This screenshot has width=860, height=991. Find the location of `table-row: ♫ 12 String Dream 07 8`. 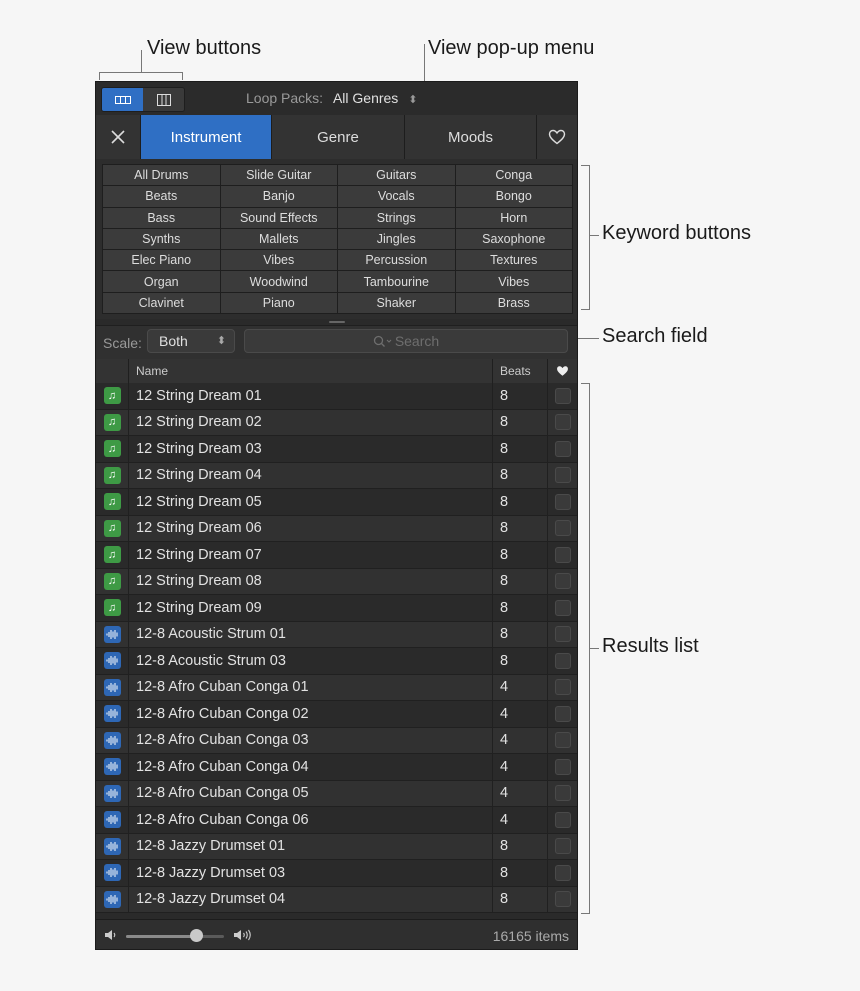

table-row: ♫ 12 String Dream 07 8 is located at coordinates (336, 555).